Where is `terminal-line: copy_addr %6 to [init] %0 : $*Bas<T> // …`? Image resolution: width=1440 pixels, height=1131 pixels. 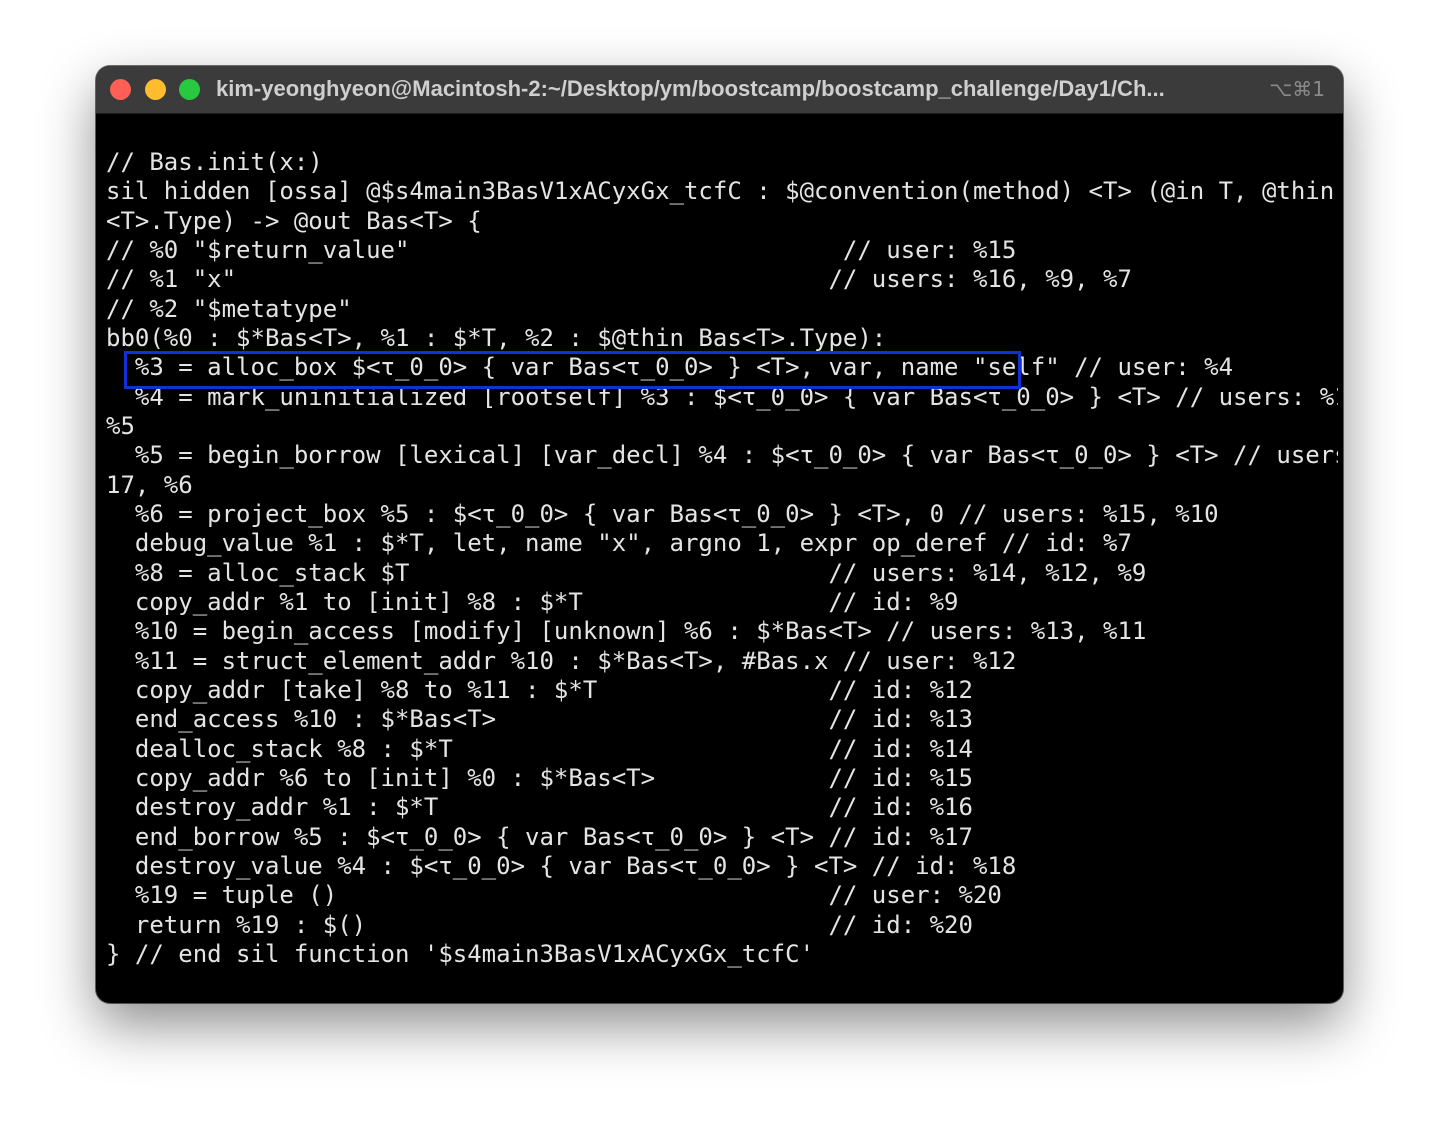 terminal-line: copy_addr %6 to [init] %0 : $*Bas<T> // … is located at coordinates (539, 777).